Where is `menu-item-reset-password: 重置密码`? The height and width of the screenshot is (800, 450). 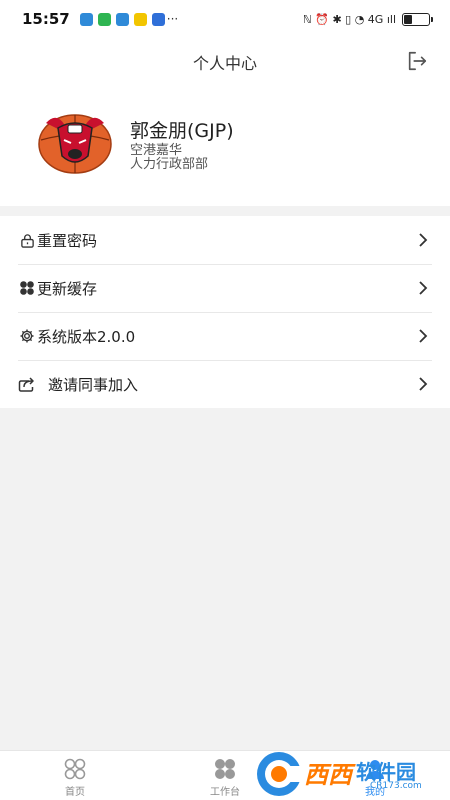 menu-item-reset-password: 重置密码 is located at coordinates (225, 240).